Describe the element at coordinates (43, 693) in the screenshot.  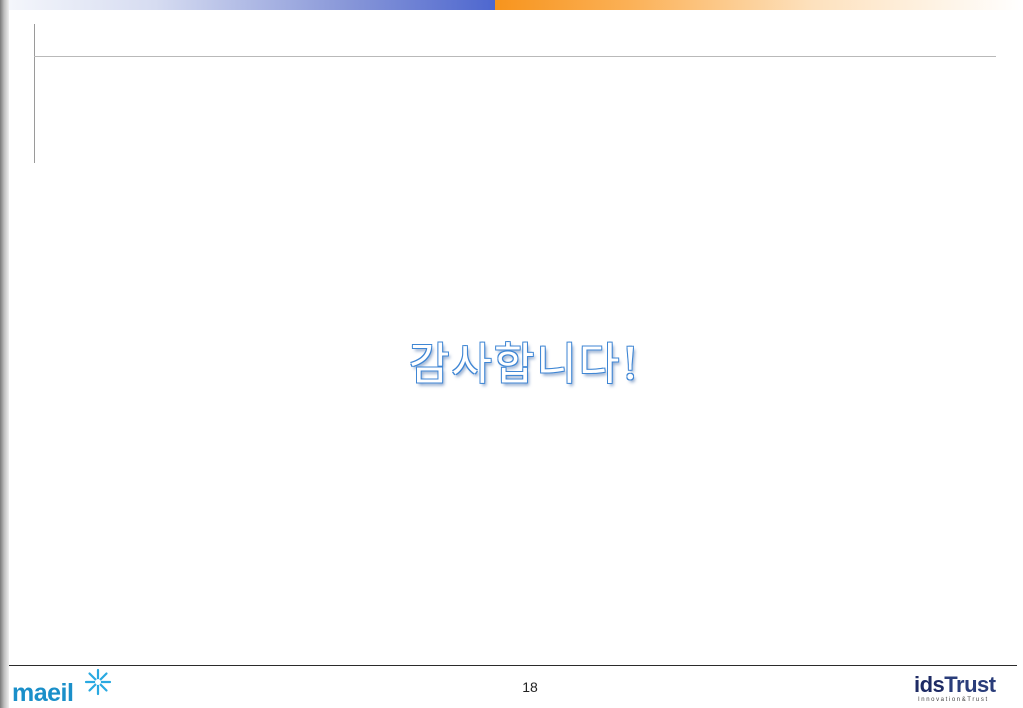
I see `maeil-logo-text: maeil` at that location.